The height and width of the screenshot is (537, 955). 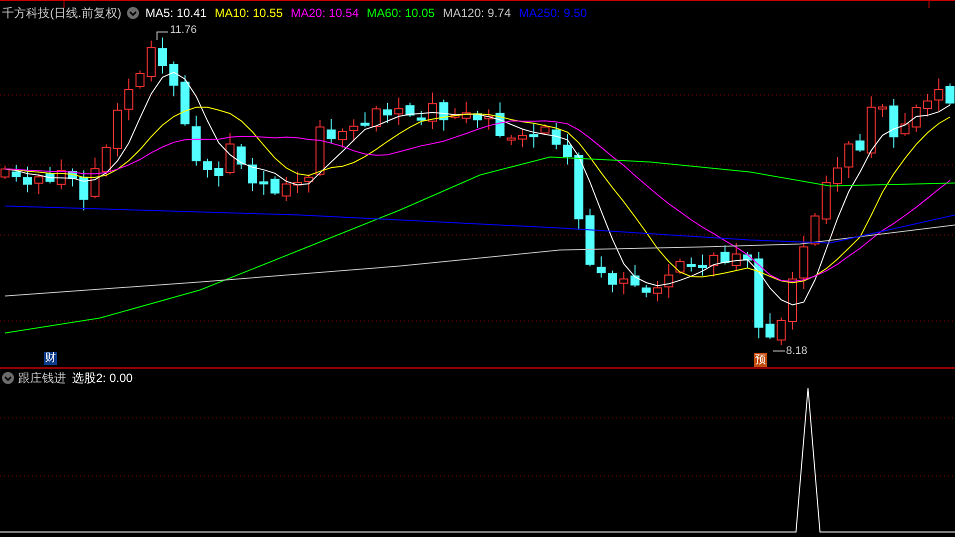 What do you see at coordinates (760, 360) in the screenshot?
I see `forecast-badge: 预` at bounding box center [760, 360].